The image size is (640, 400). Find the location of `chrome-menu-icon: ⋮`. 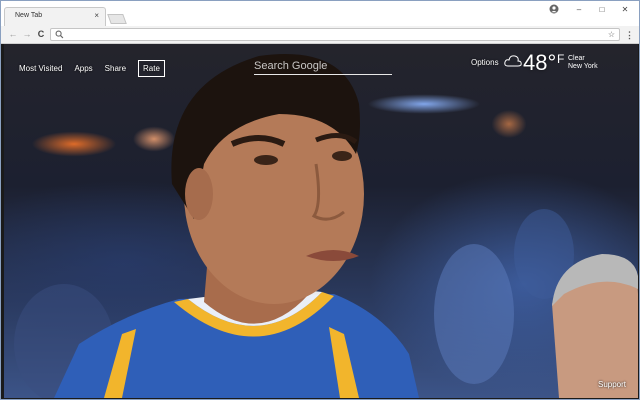

chrome-menu-icon: ⋮ is located at coordinates (629, 35).